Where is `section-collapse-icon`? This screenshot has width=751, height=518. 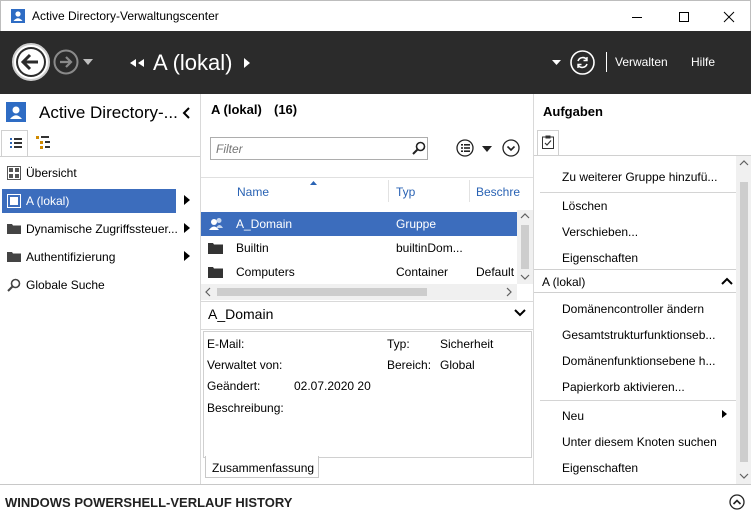
section-collapse-icon is located at coordinates (727, 281).